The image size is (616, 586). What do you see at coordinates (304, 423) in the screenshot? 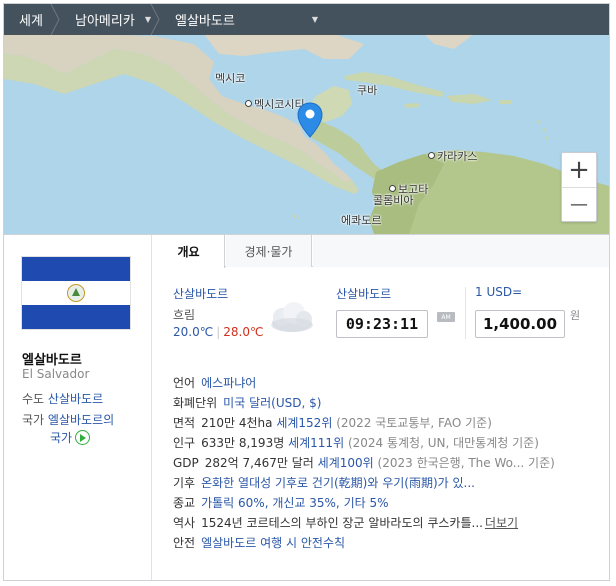
I see `fact-rank-link: 세계152위` at bounding box center [304, 423].